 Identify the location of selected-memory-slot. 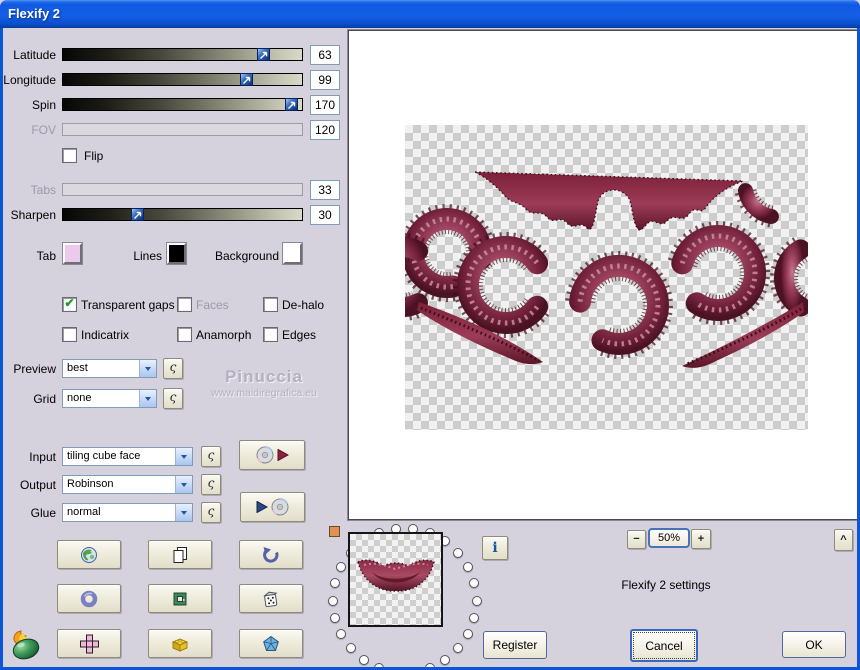
(334, 531).